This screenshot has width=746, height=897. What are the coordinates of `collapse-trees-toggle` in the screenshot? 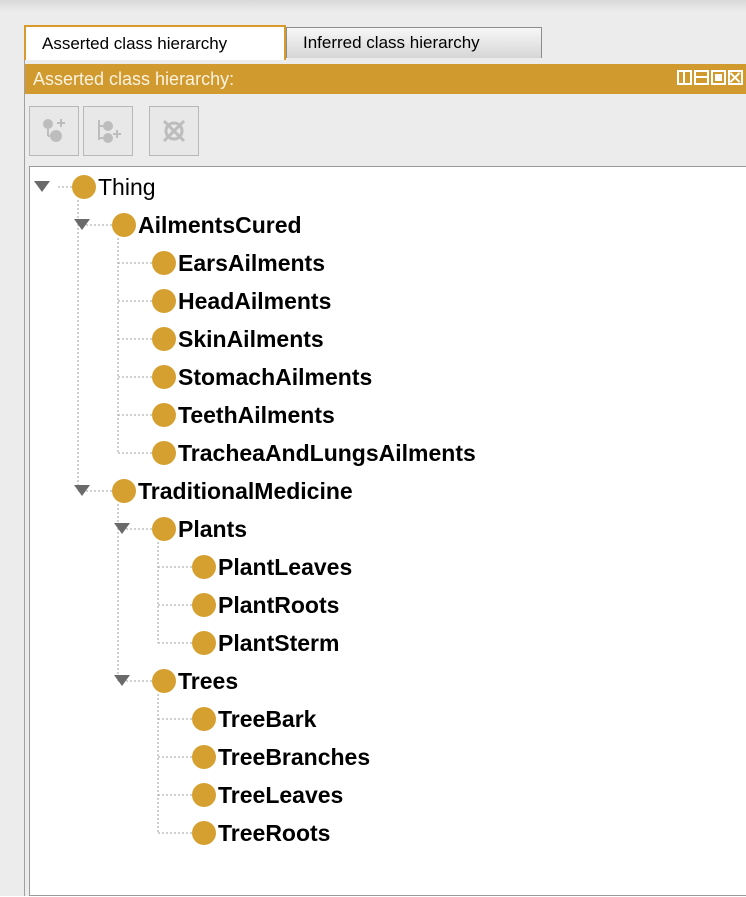 It's located at (122, 680).